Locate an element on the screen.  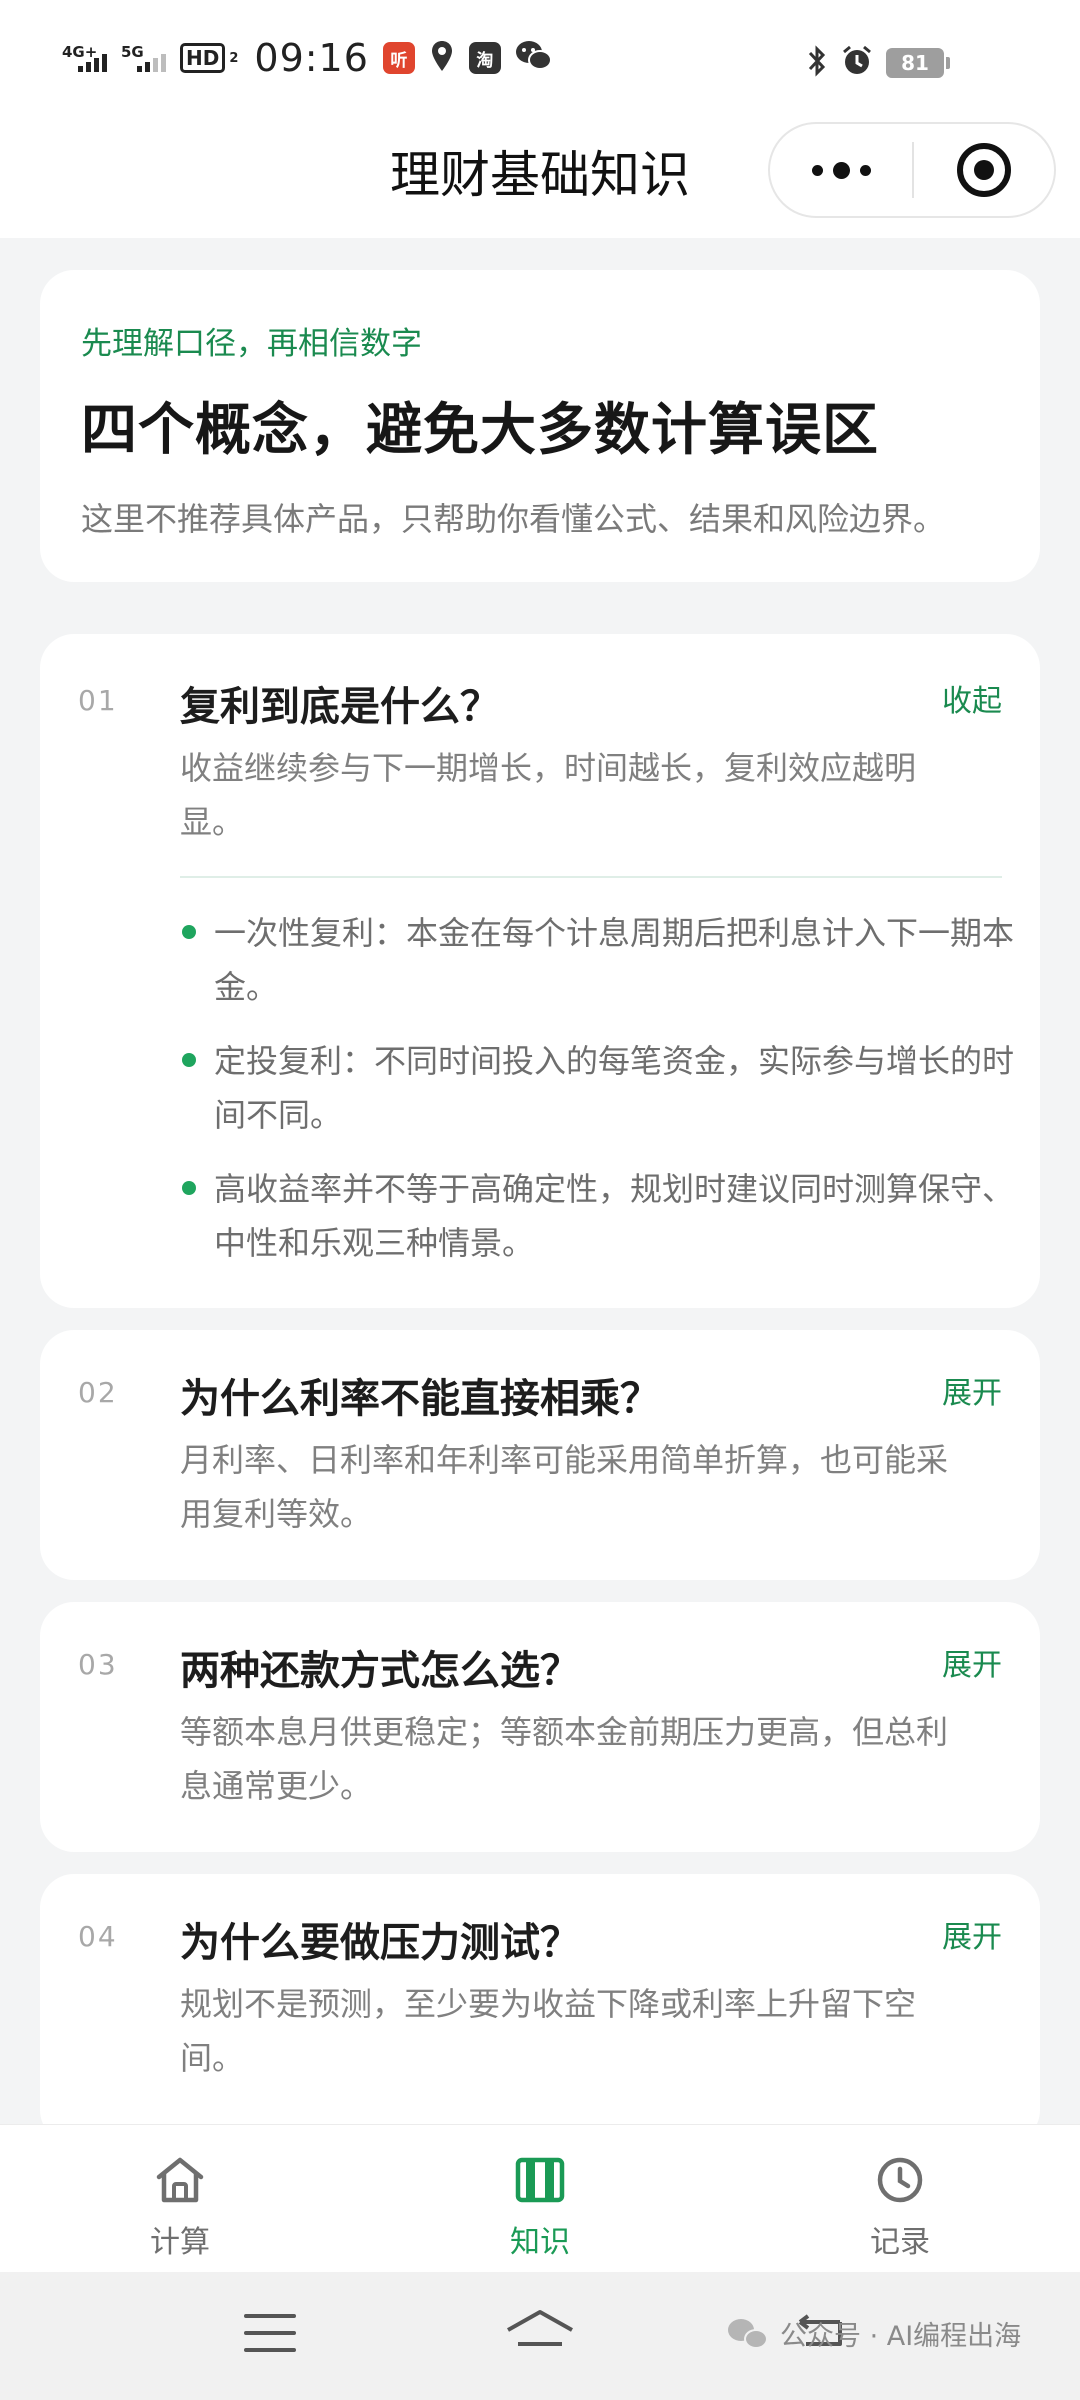
bullet-text: 高收益率并不等于高确定性，规划时建议同时测算保守、中性和乐观三种情景。 is located at coordinates (614, 1216).